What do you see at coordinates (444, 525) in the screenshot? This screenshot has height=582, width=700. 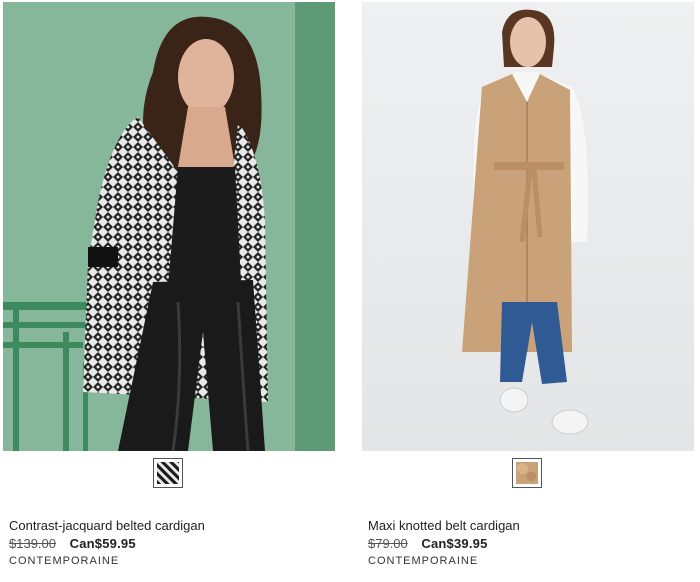 I see `product-title: Maxi knotted belt cardigan` at bounding box center [444, 525].